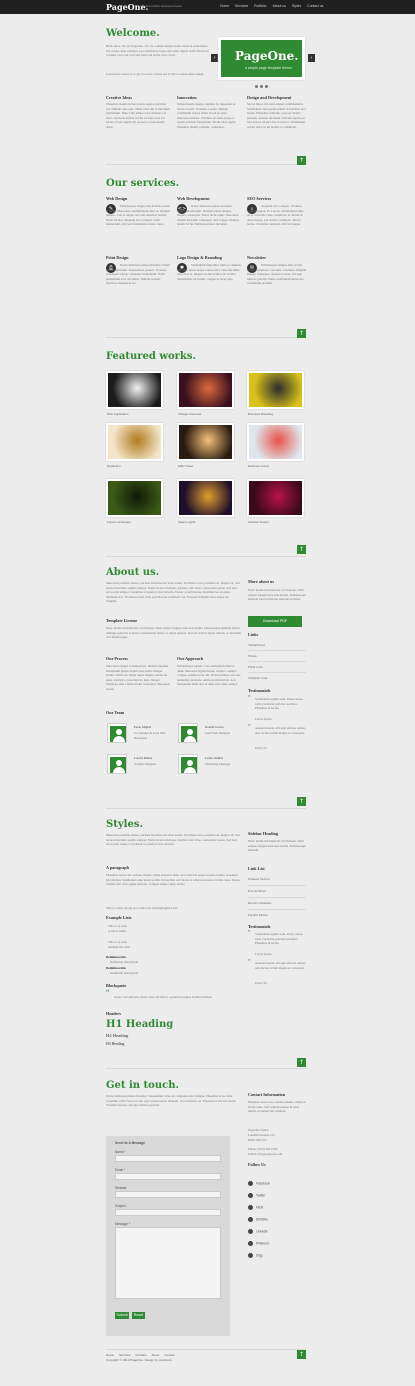  What do you see at coordinates (267, 1094) in the screenshot?
I see `contact-info-title: Contact Information` at bounding box center [267, 1094].